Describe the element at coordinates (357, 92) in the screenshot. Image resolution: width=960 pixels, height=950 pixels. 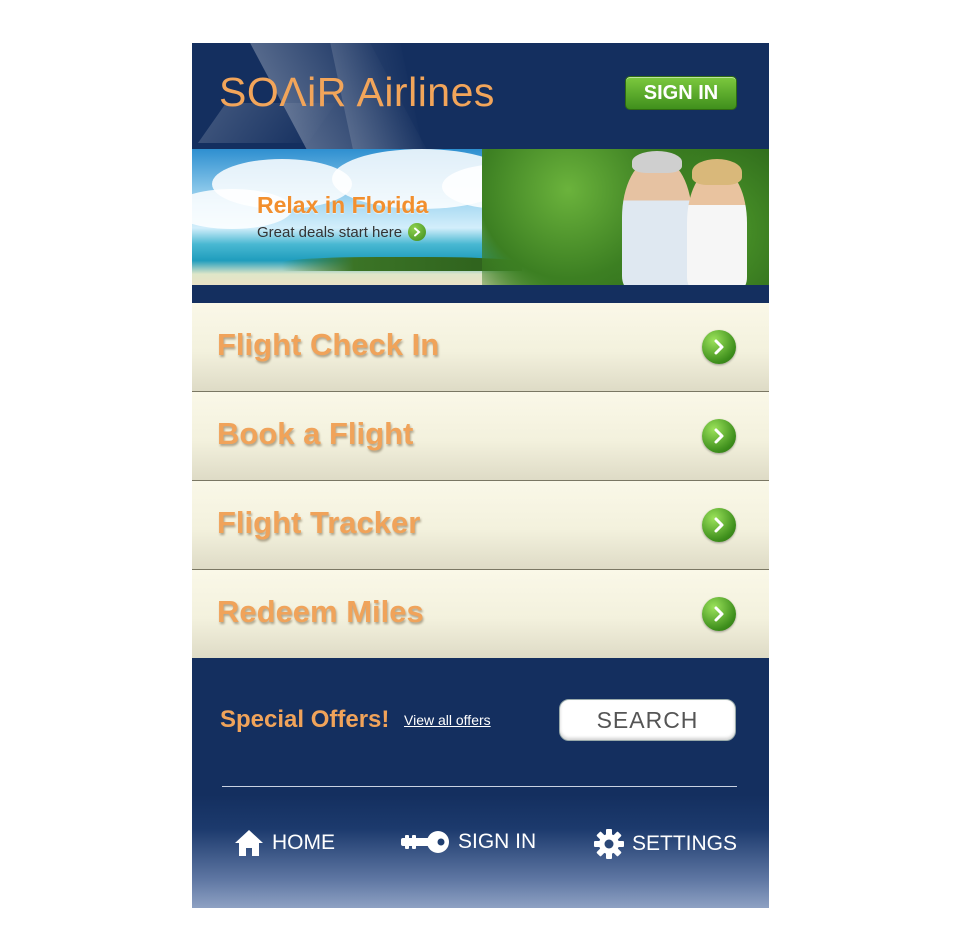
I see `airline-logo: SOΛiR Airlines` at that location.